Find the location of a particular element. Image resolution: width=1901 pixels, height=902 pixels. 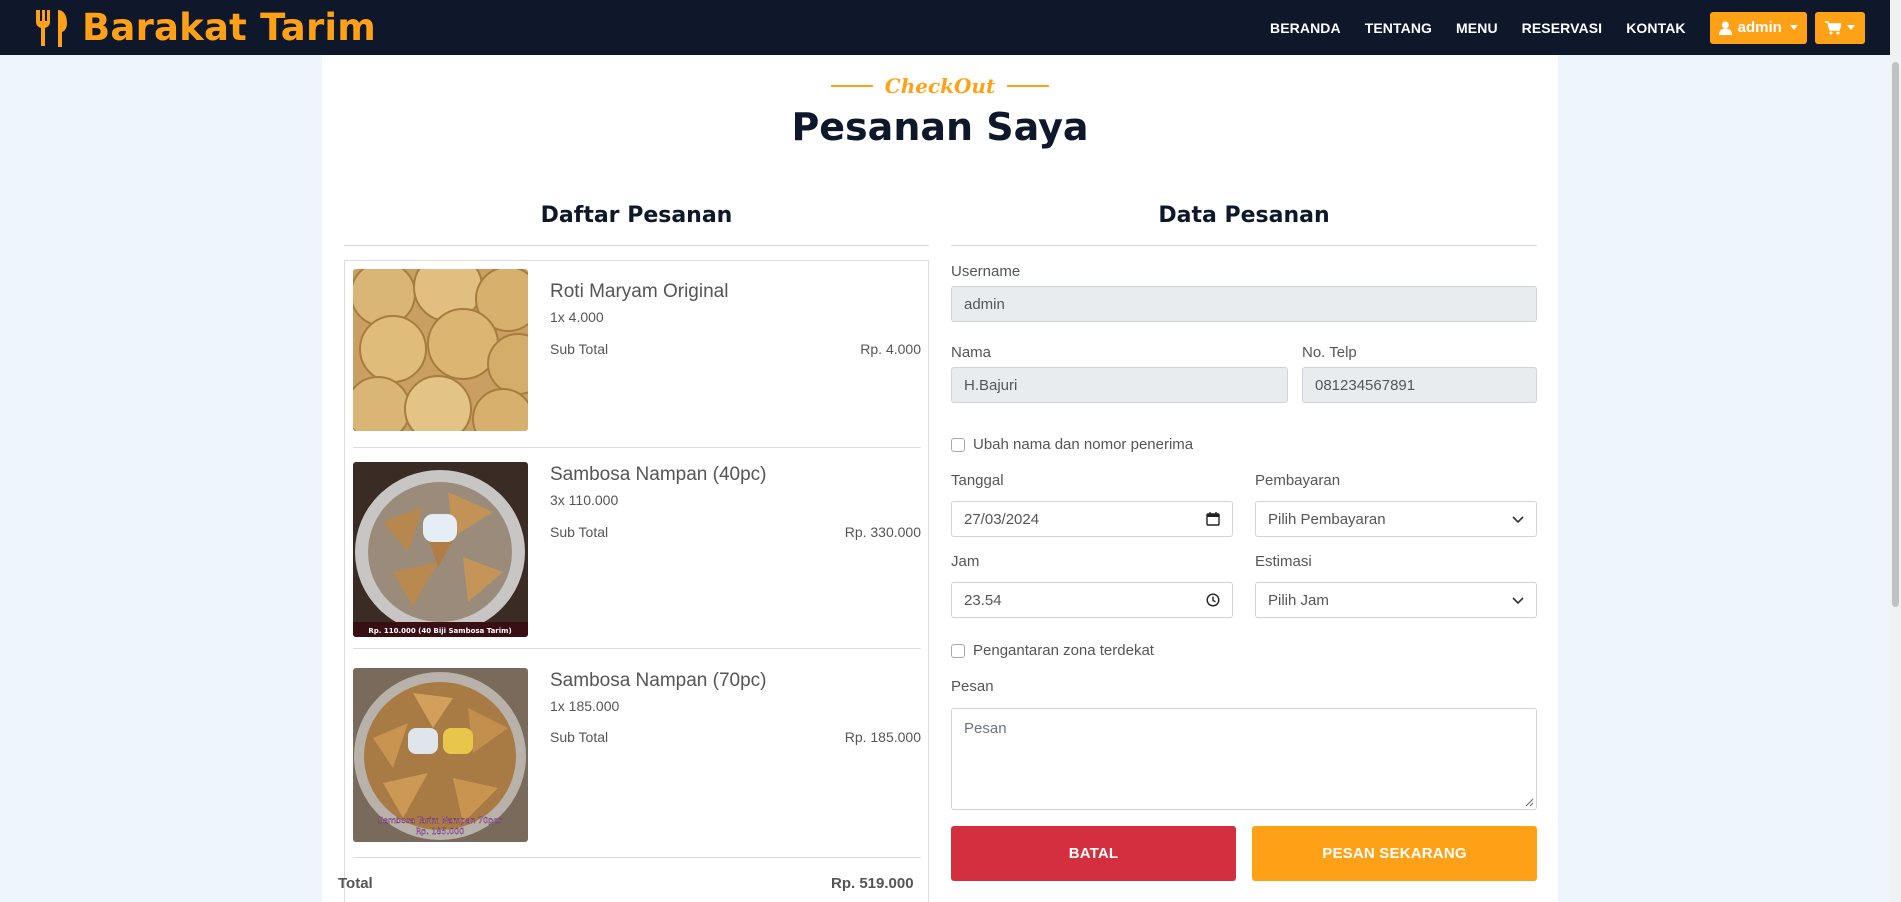

form-title: Data Pesanan is located at coordinates (1244, 215).